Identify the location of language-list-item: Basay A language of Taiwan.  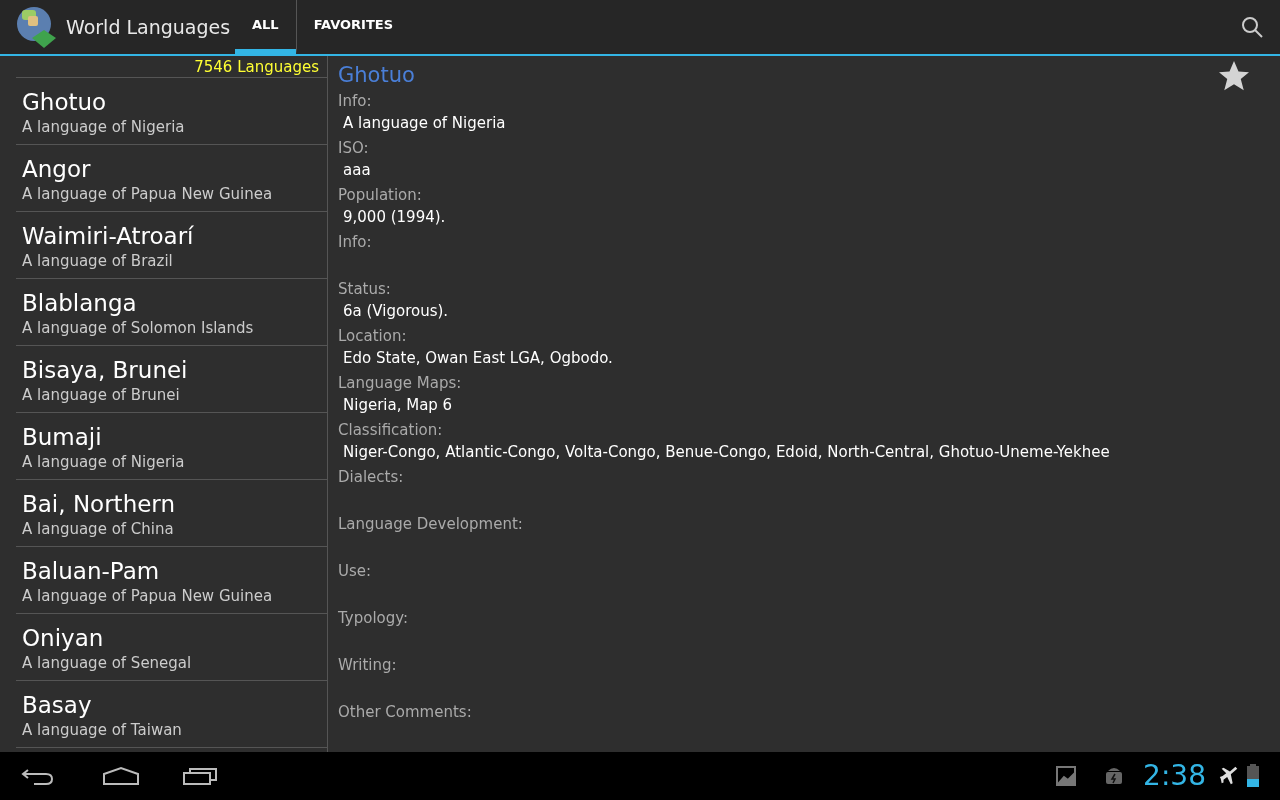
(171, 714).